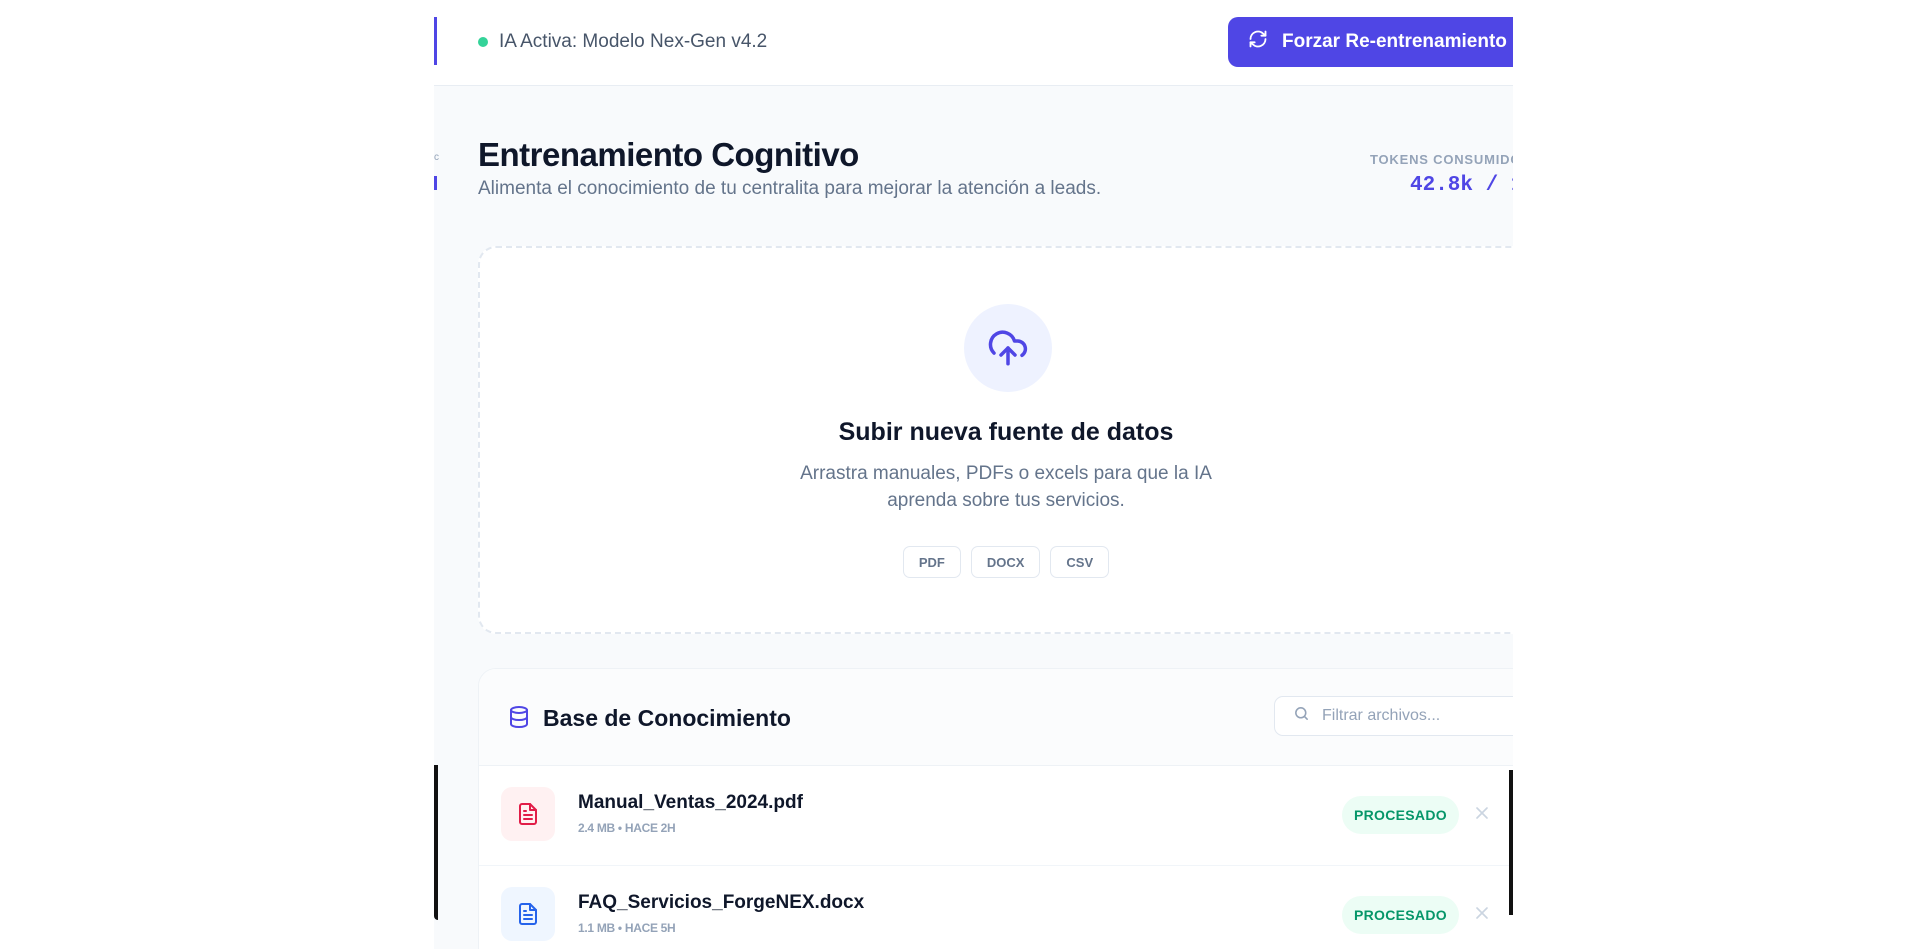  I want to click on topbar-accent, so click(435, 41).